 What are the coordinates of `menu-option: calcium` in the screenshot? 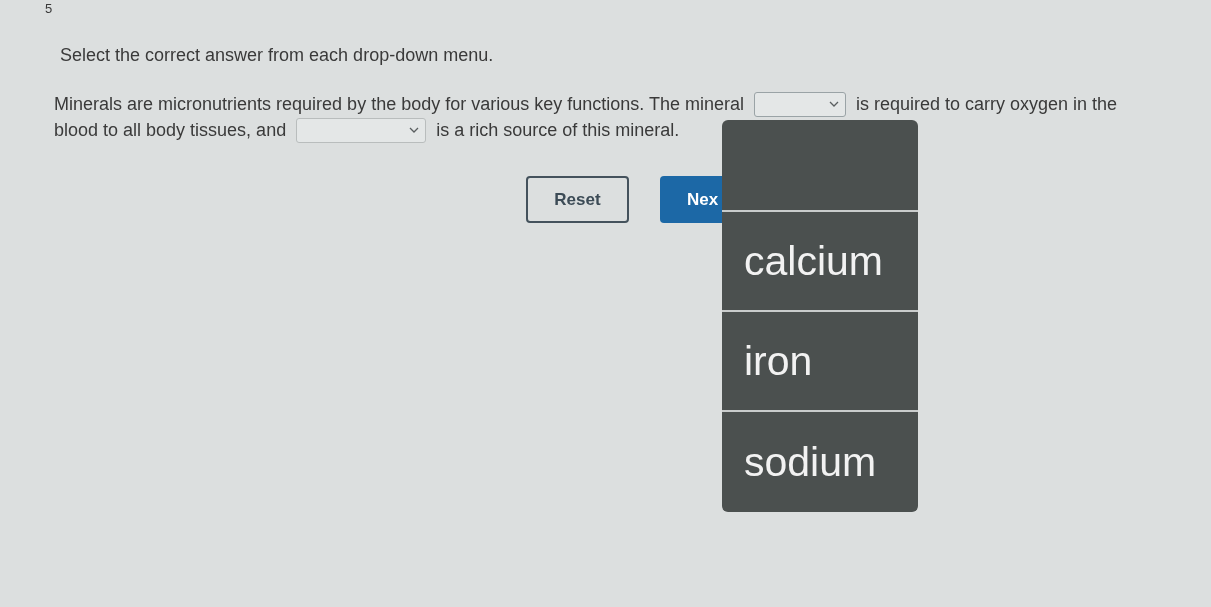 It's located at (820, 262).